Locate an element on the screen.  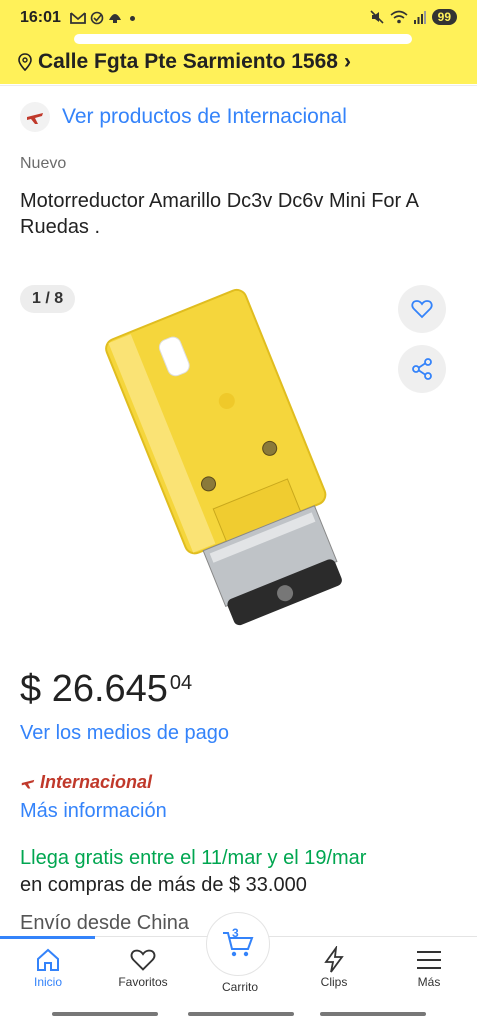
battery-indicator: 99 is located at coordinates (444, 17).